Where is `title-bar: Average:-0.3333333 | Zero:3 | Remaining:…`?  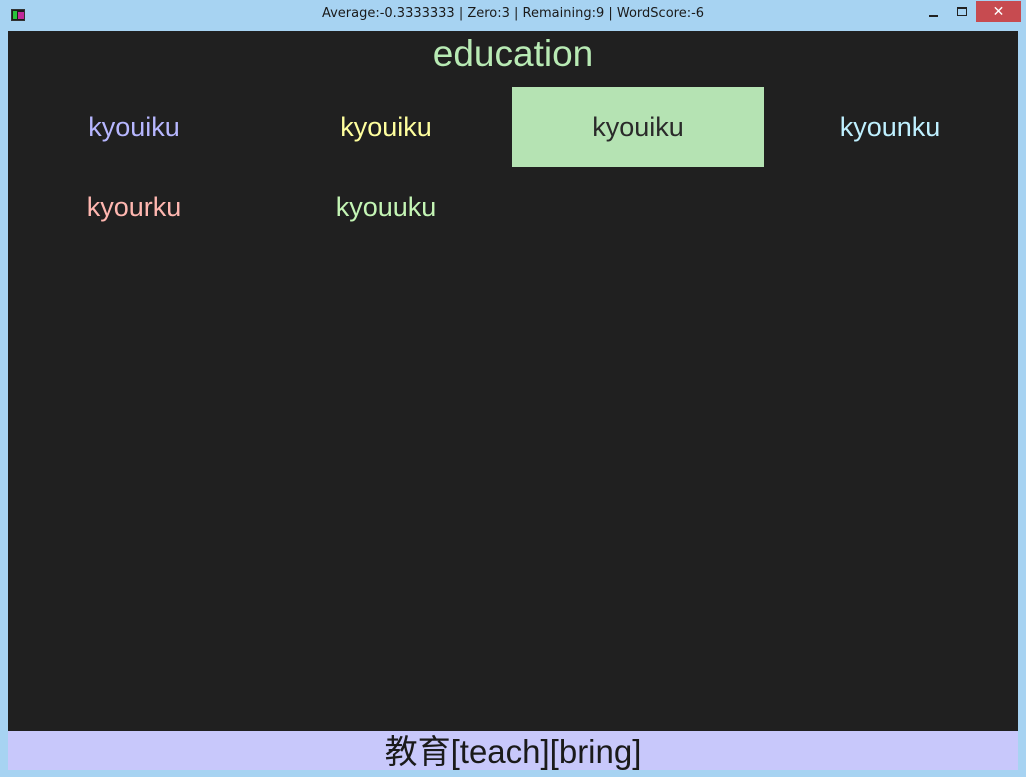 title-bar: Average:-0.3333333 | Zero:3 | Remaining:… is located at coordinates (513, 15).